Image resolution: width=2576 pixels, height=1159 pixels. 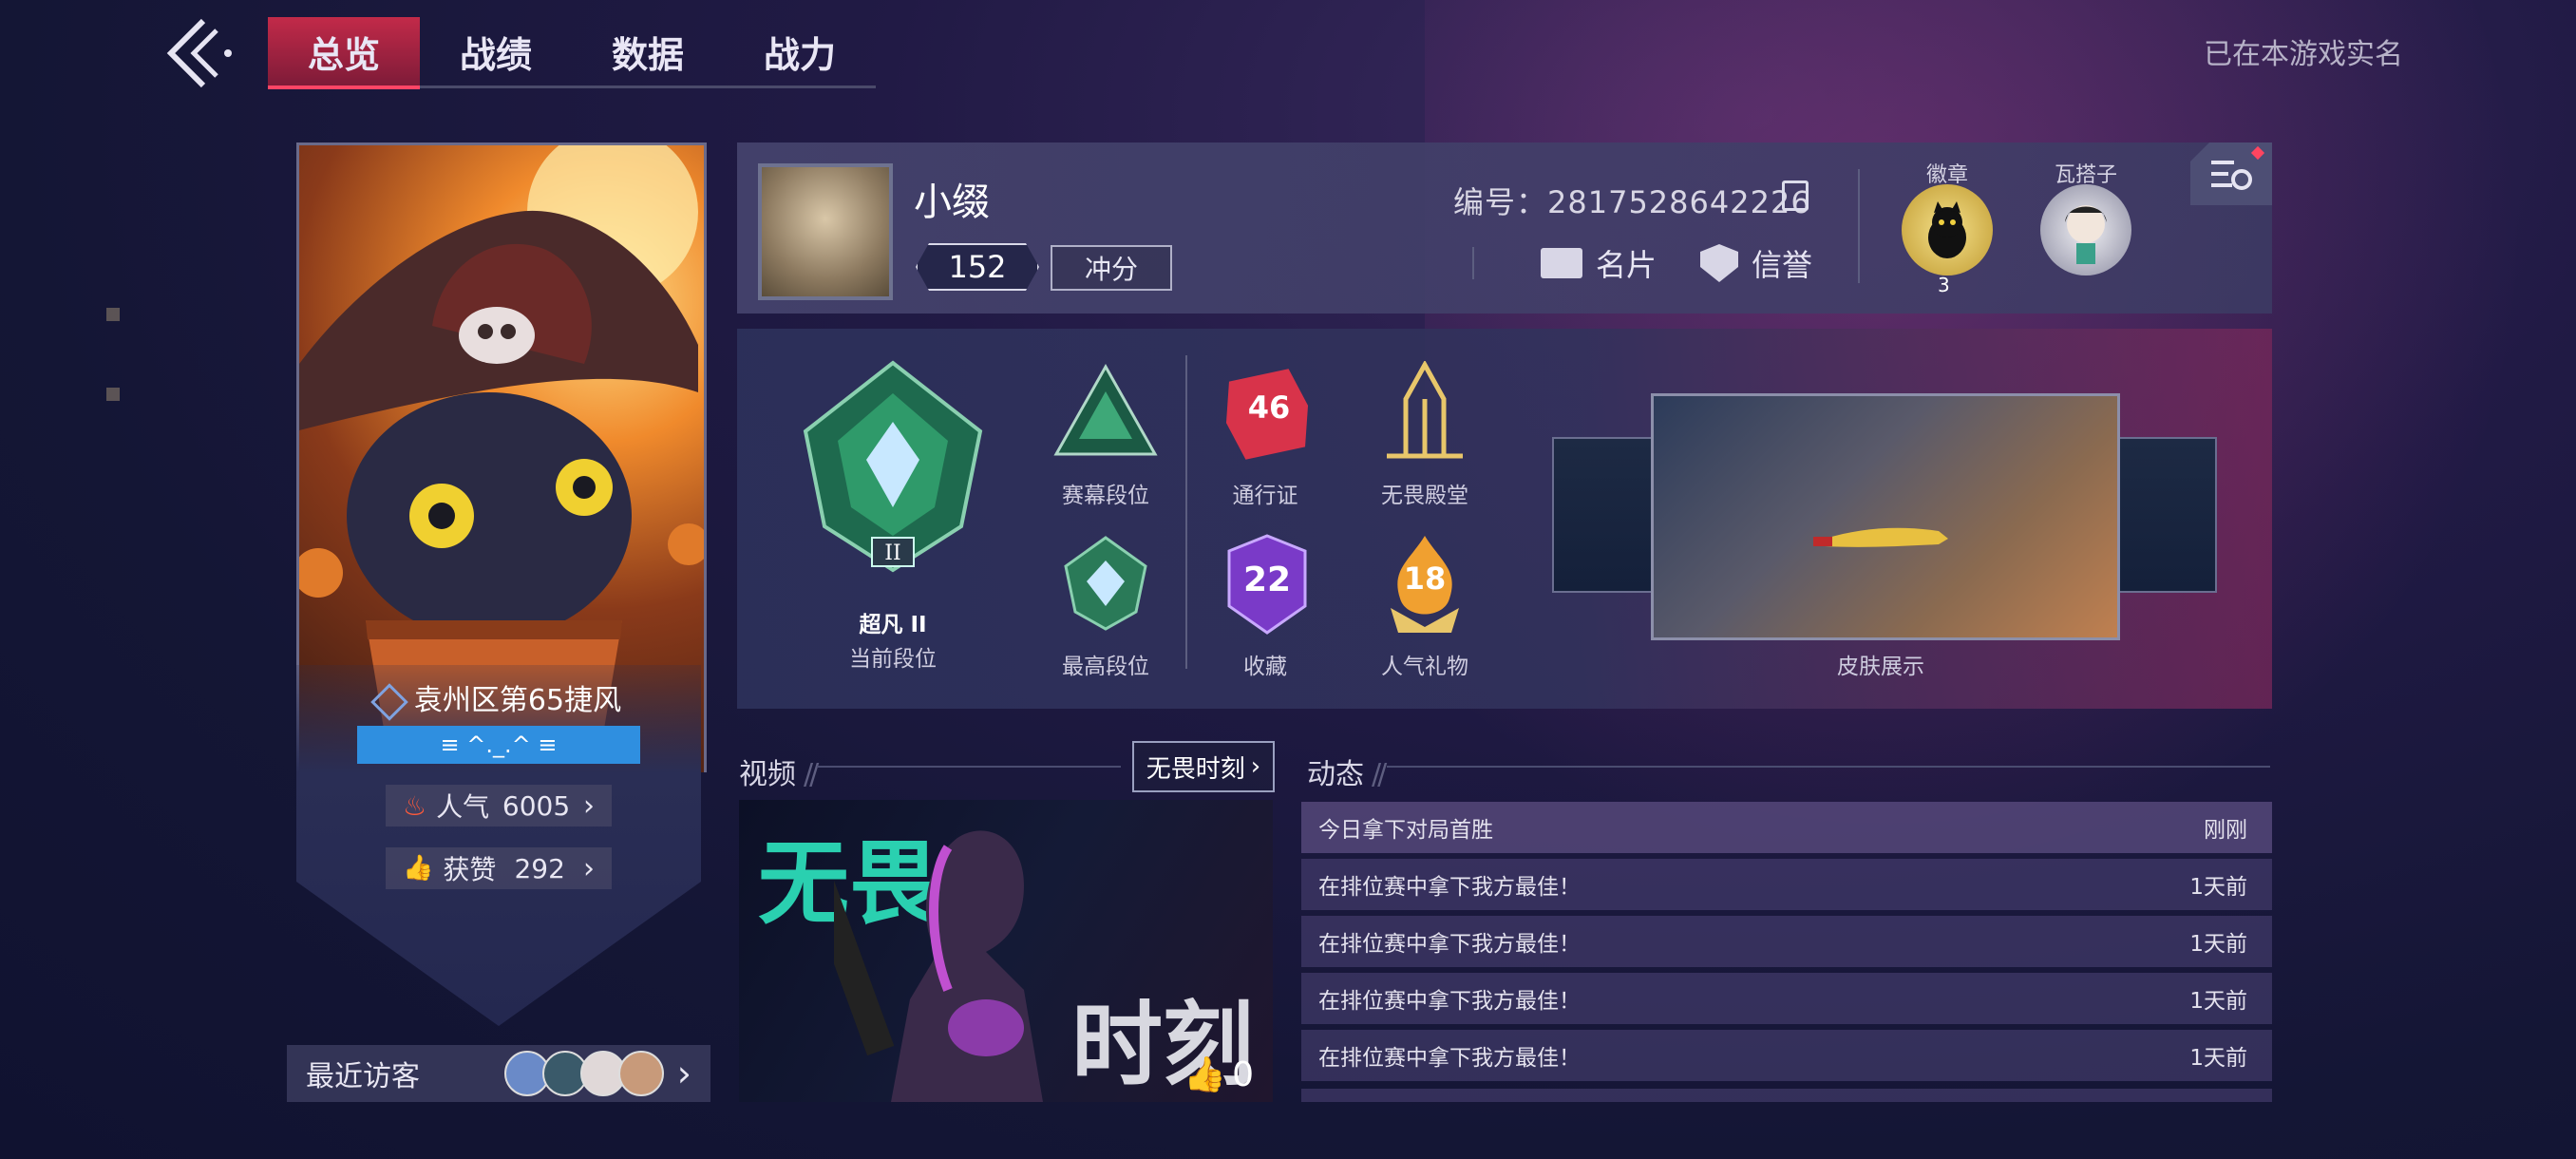 I want to click on tab-overview: 总览, so click(x=344, y=53).